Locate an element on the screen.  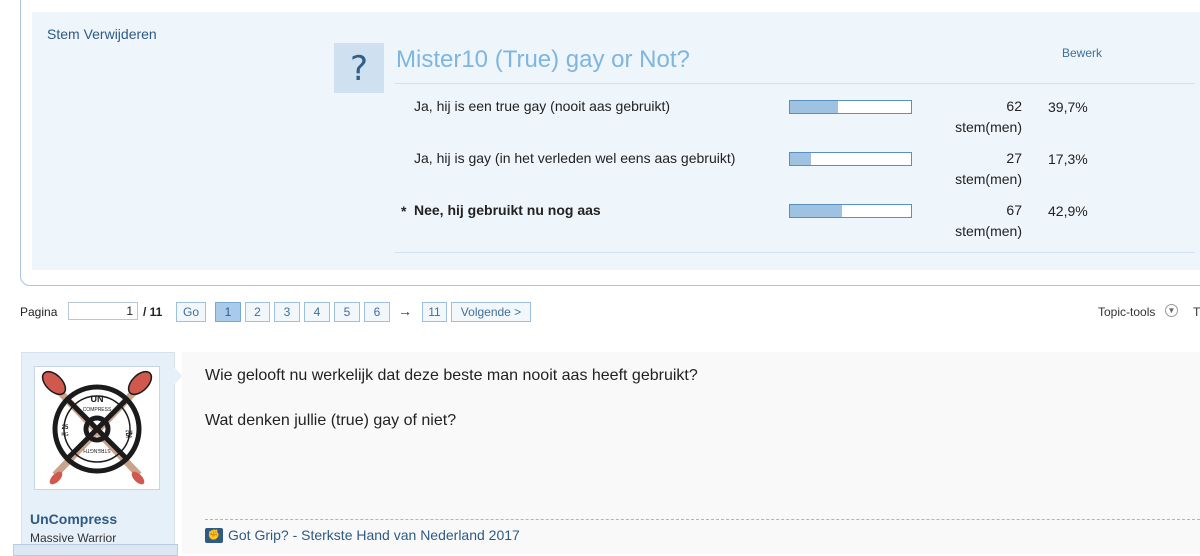
poll-vote-percent: 17,3% is located at coordinates (1068, 159).